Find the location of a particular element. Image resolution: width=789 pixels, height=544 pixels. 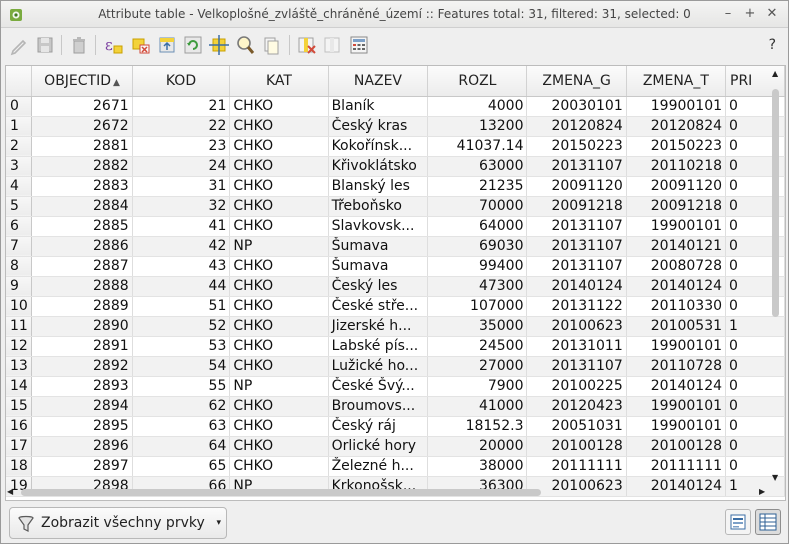

table-cell: 42 is located at coordinates (181, 246).